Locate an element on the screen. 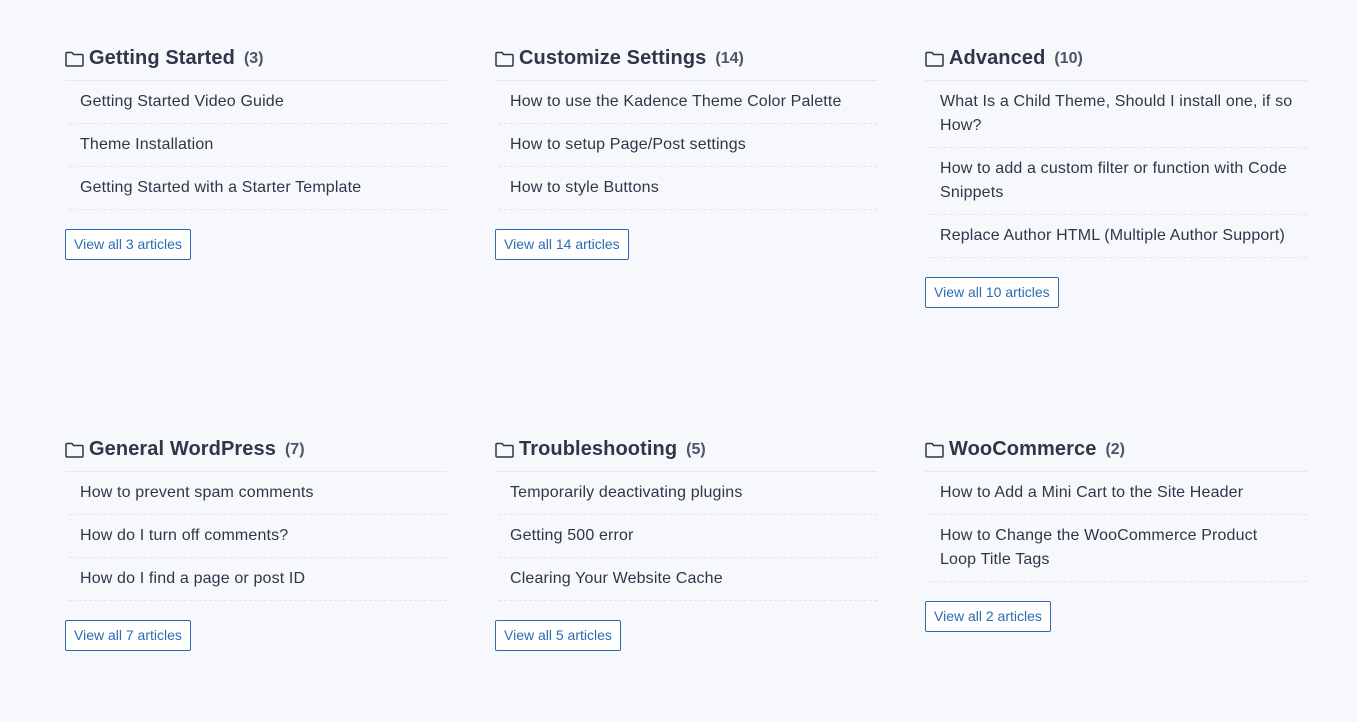  article-link: Theme Installation is located at coordinates (258, 145).